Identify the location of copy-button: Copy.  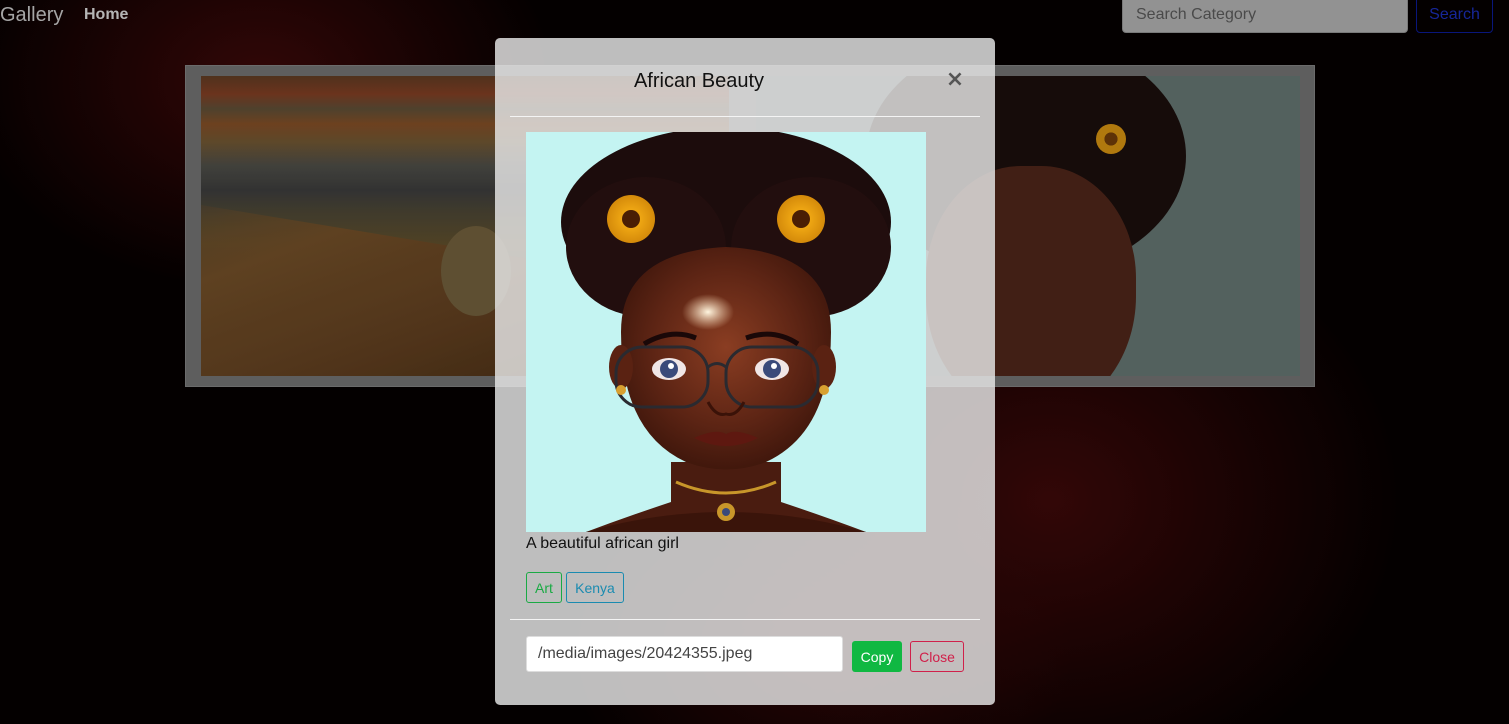
(877, 656).